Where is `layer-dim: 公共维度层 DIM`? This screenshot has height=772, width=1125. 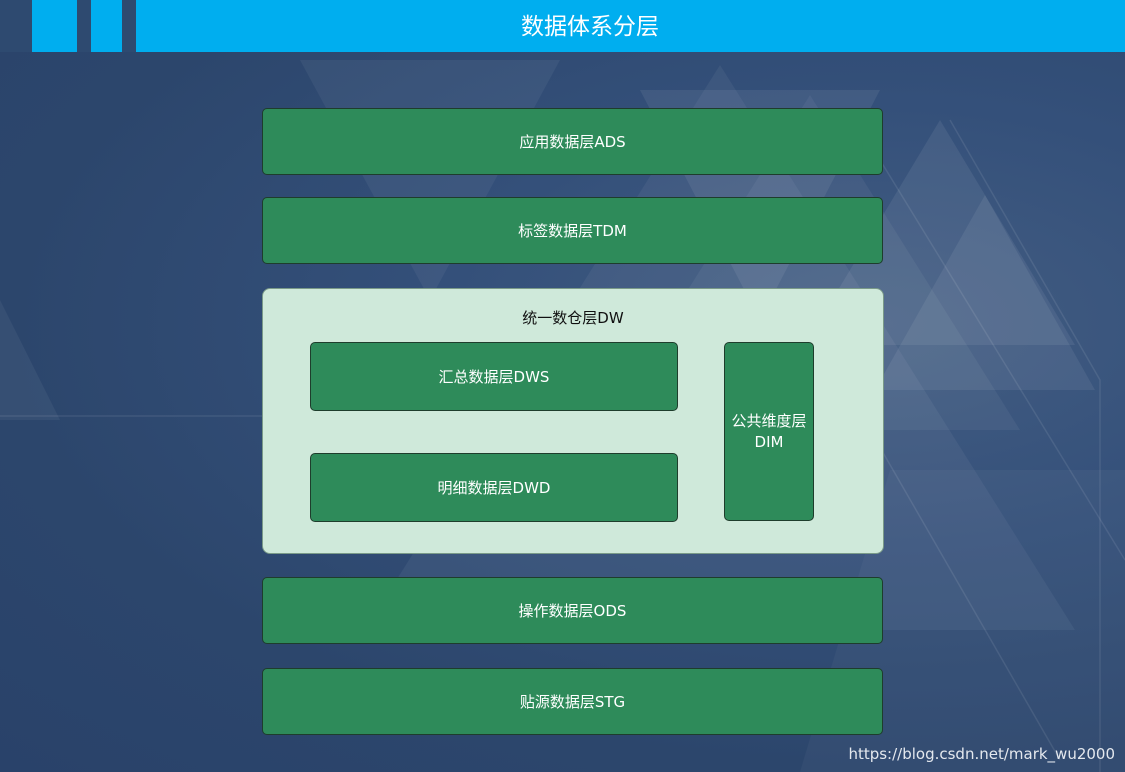
layer-dim: 公共维度层 DIM is located at coordinates (769, 431).